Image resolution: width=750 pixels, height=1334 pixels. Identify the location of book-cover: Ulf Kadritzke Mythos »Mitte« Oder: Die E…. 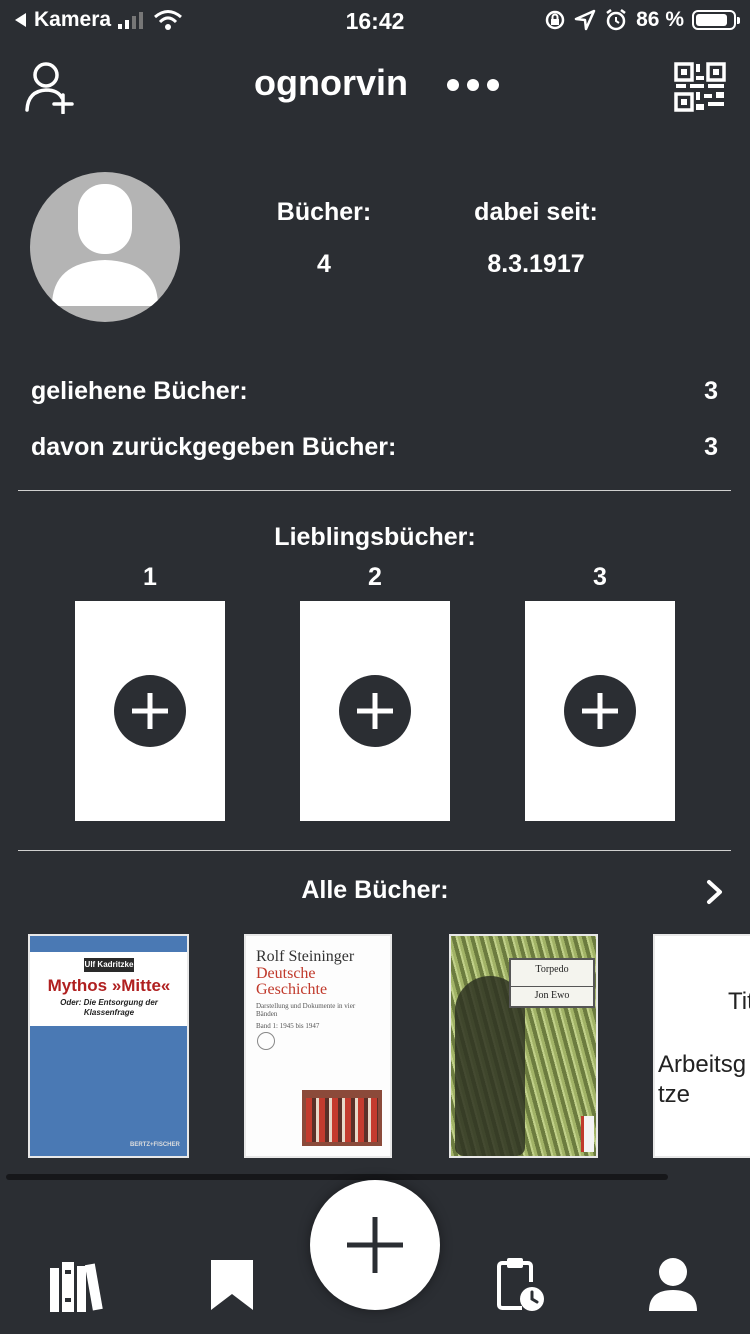
(108, 1046).